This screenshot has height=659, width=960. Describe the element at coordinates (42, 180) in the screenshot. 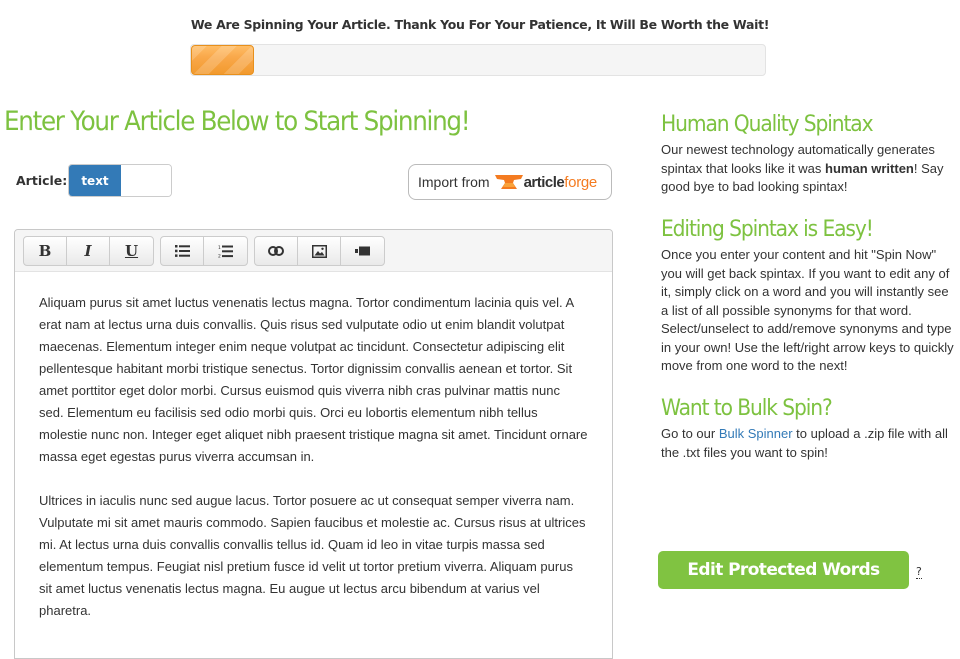

I see `article-label: Article:` at that location.